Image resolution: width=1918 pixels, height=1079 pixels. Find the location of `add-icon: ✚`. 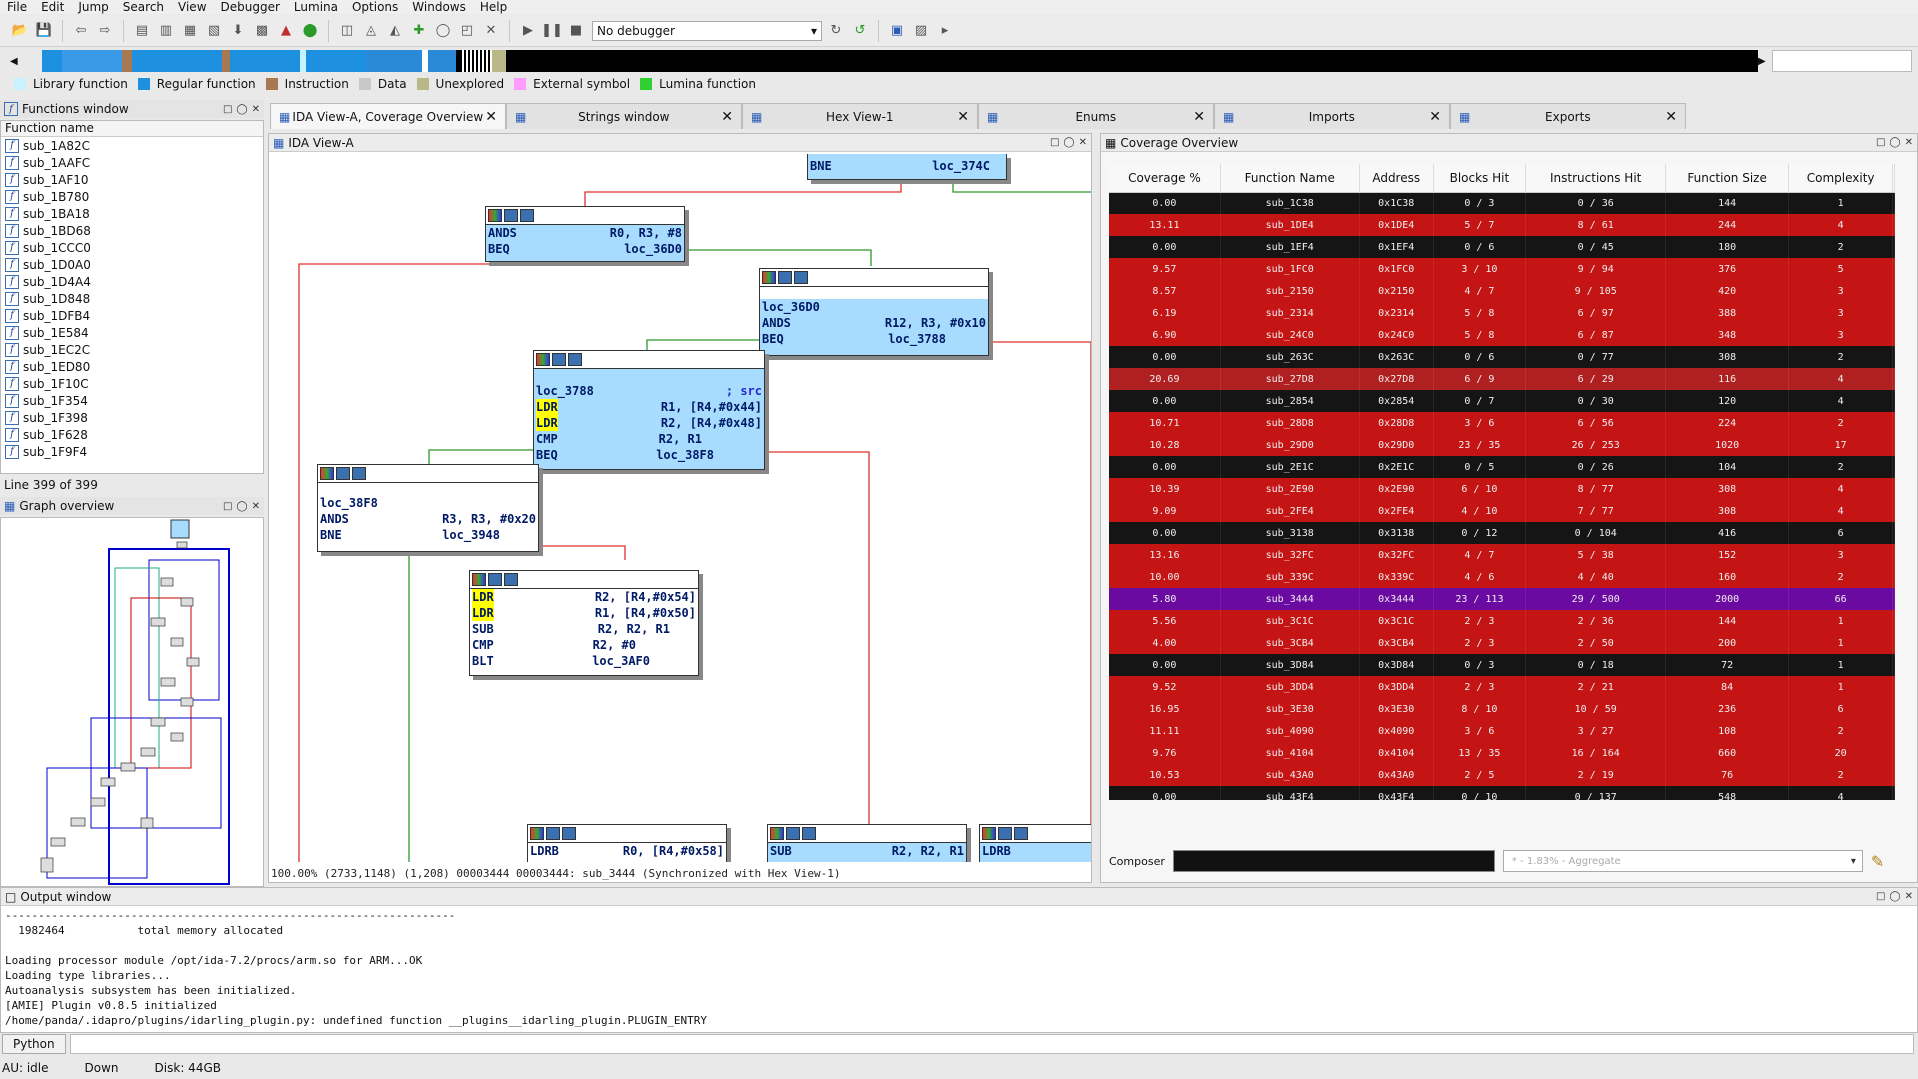

add-icon: ✚ is located at coordinates (419, 31).